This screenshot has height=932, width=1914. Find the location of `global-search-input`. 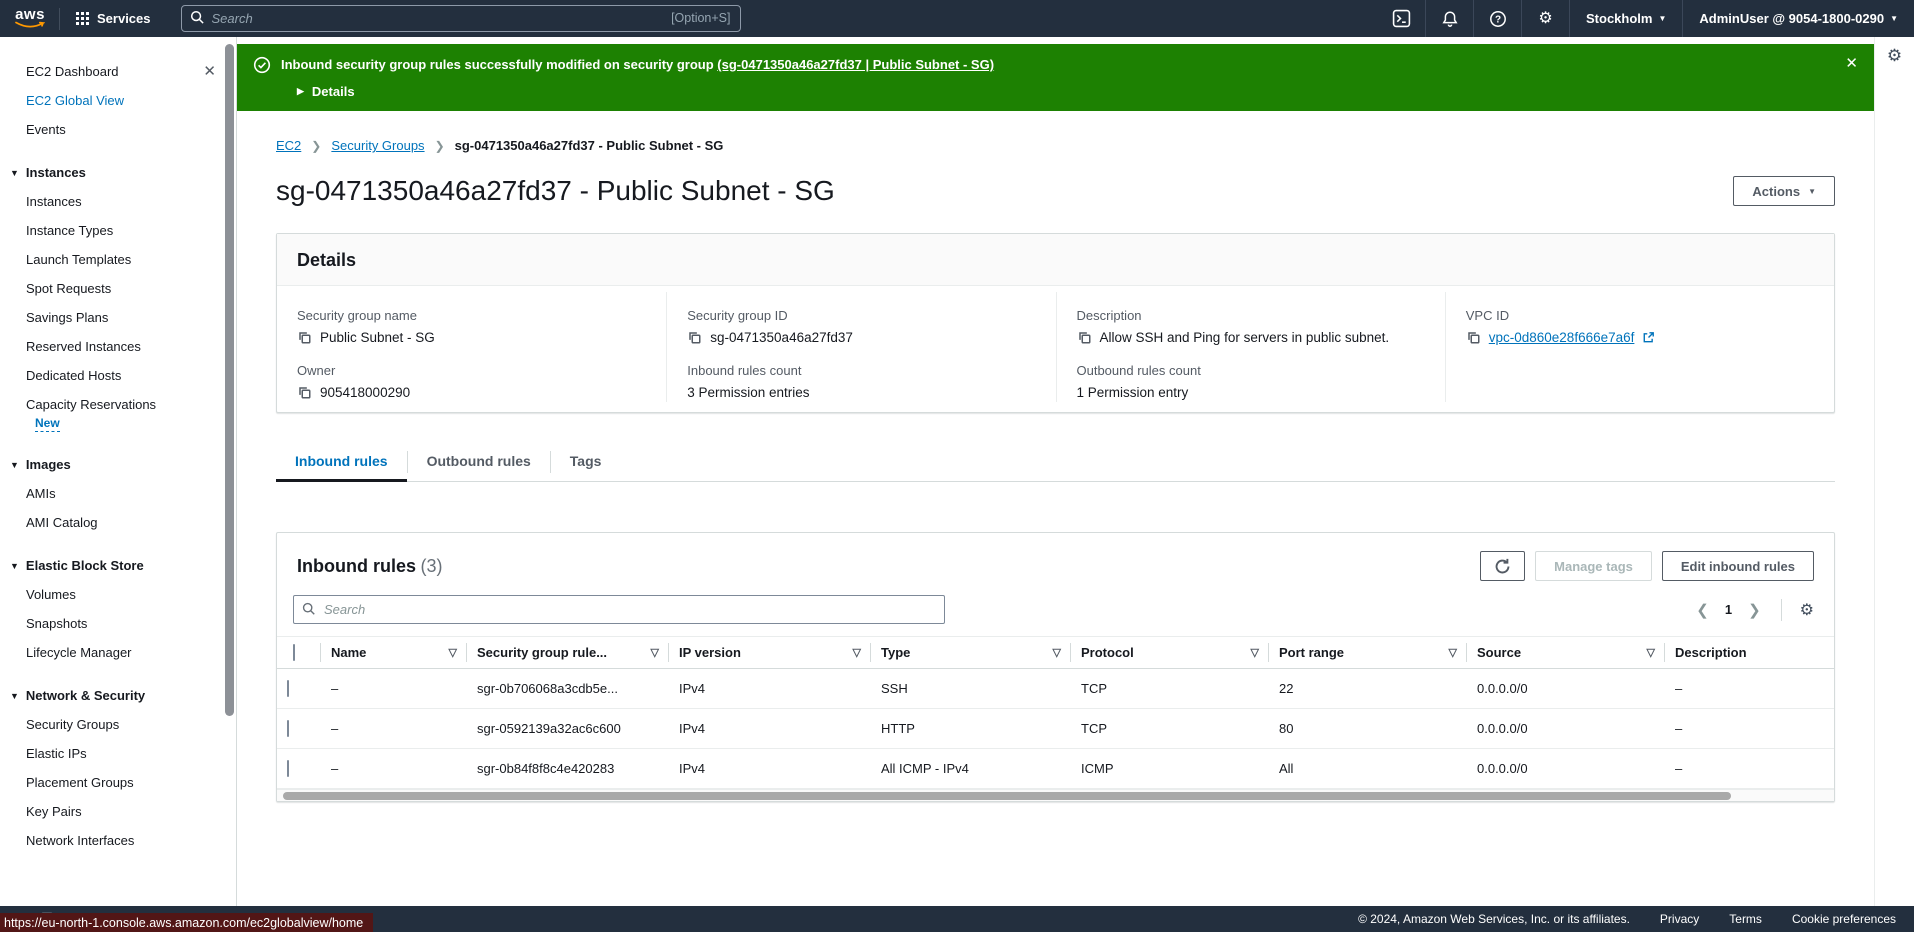

global-search-input is located at coordinates (460, 18).